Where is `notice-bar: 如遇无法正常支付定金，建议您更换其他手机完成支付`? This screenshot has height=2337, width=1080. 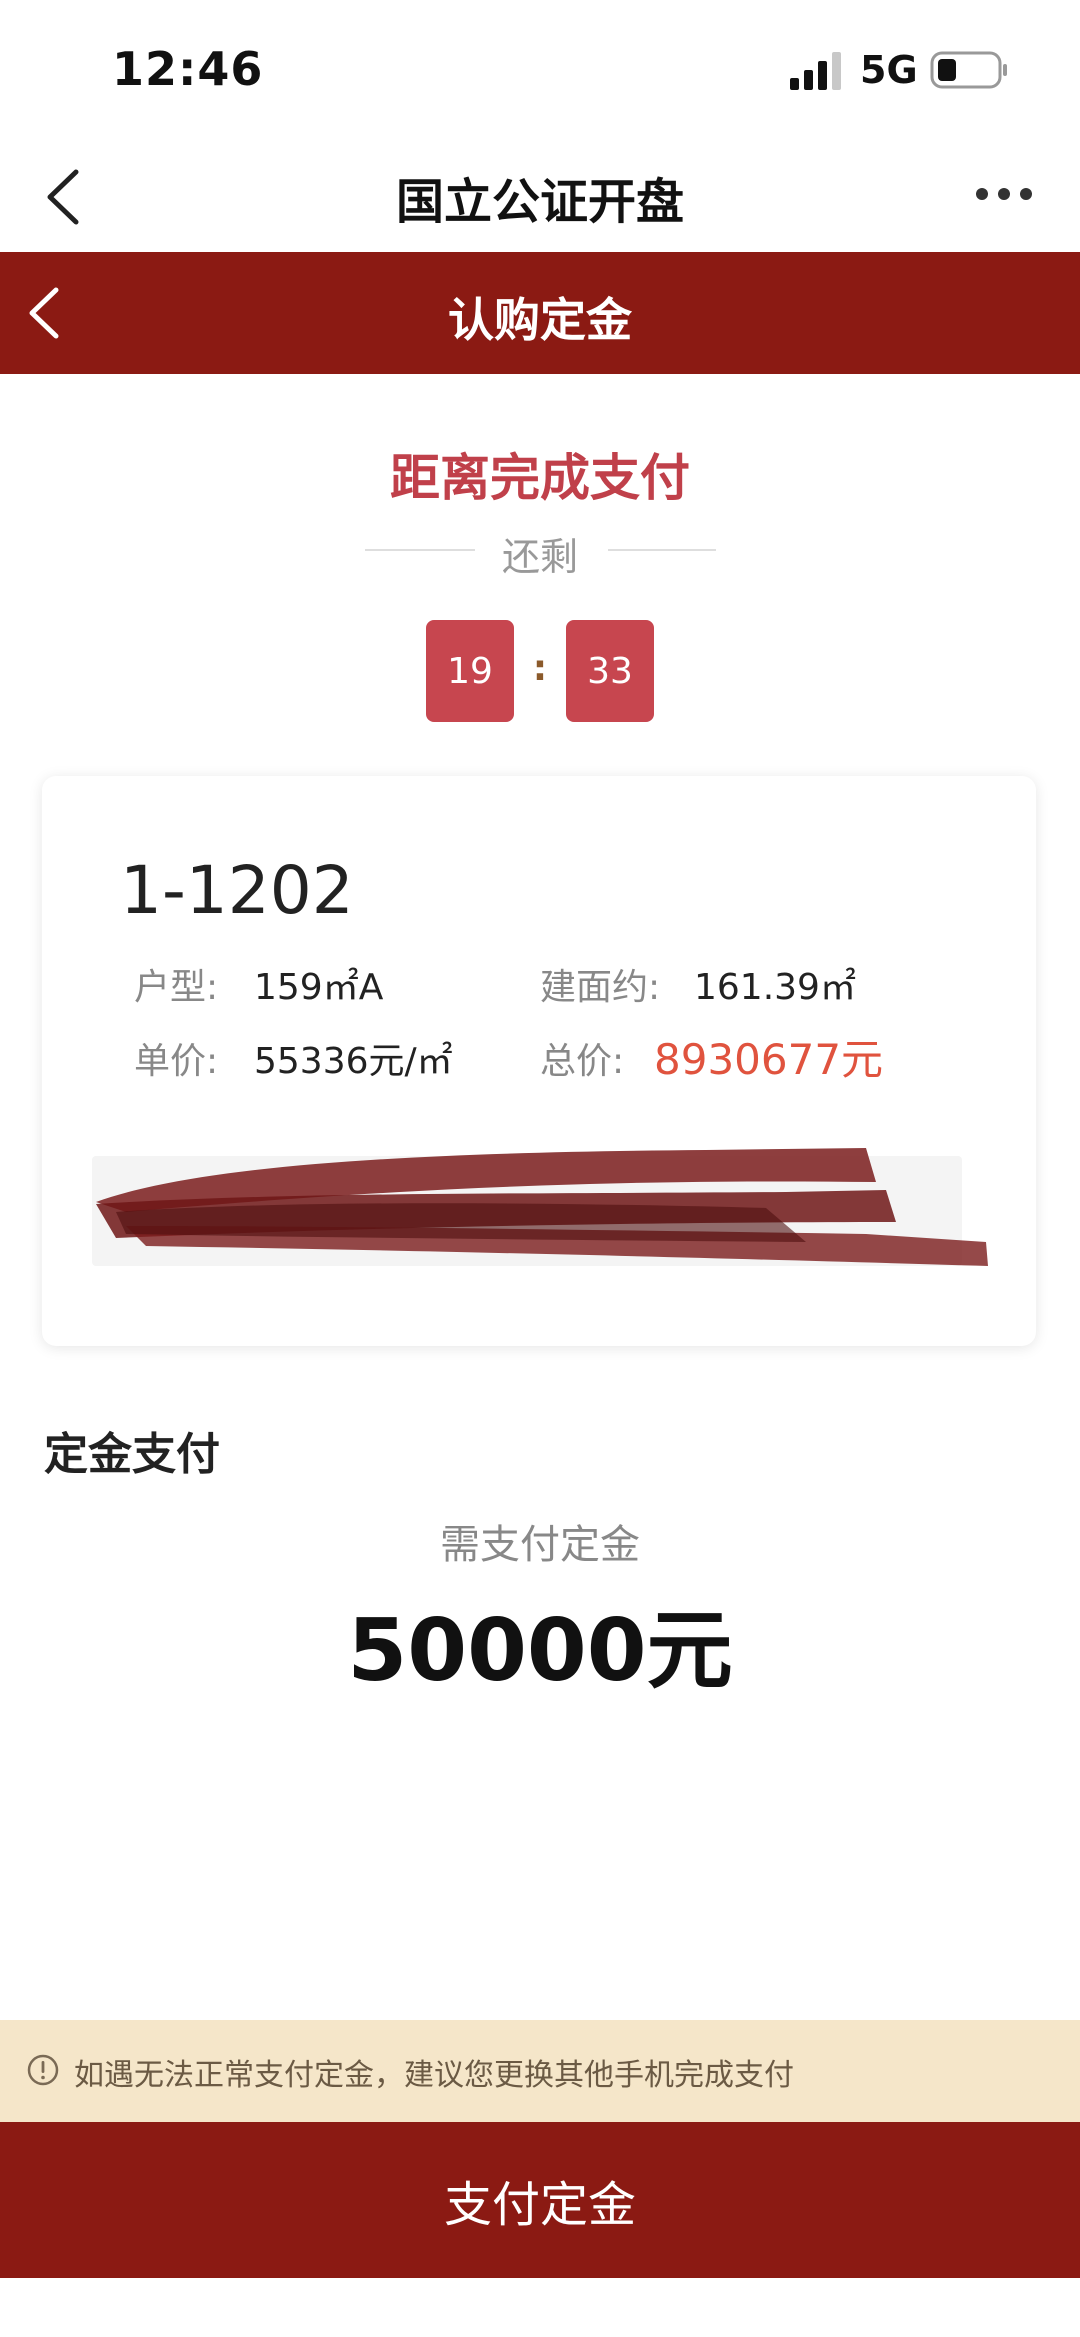
notice-bar: 如遇无法正常支付定金，建议您更换其他手机完成支付 is located at coordinates (540, 2071).